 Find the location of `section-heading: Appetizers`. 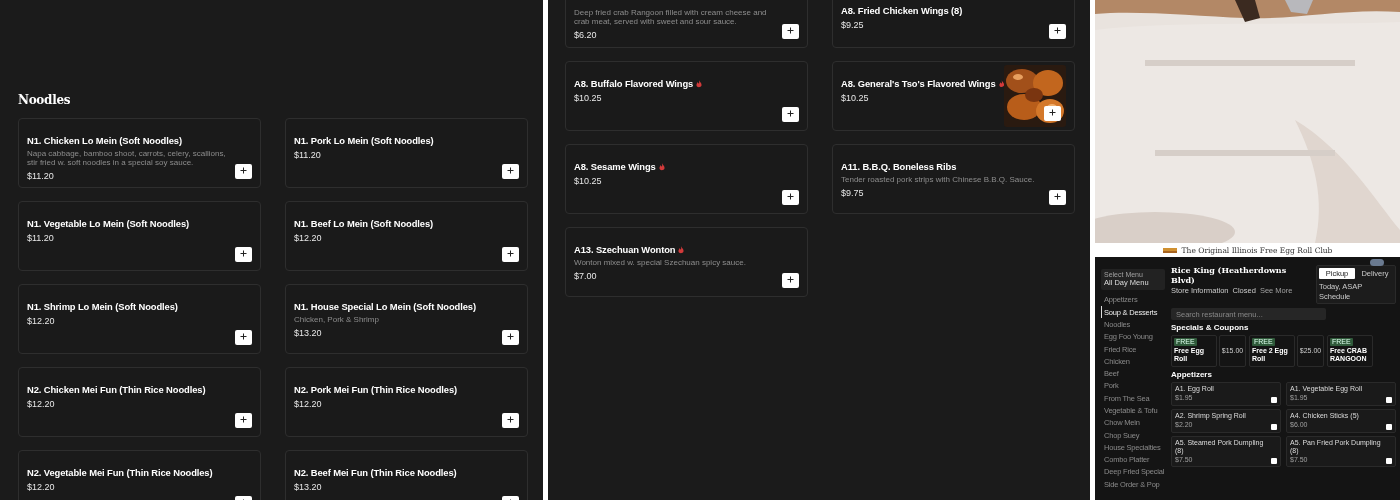

section-heading: Appetizers is located at coordinates (1192, 374).